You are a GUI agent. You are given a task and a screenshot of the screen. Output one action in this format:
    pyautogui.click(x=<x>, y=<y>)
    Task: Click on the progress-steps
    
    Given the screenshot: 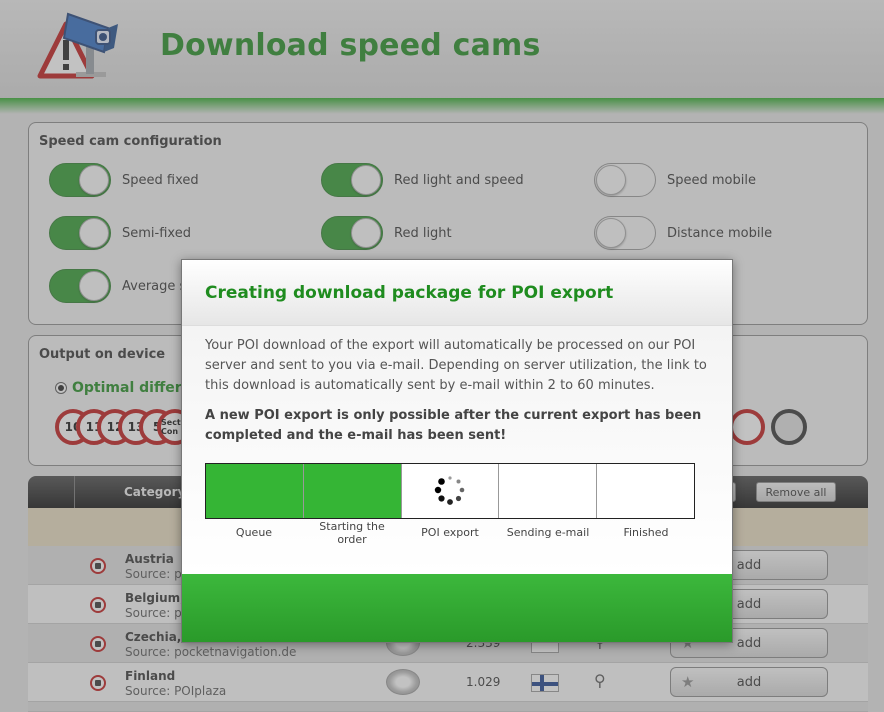 What is the action you would take?
    pyautogui.click(x=450, y=491)
    